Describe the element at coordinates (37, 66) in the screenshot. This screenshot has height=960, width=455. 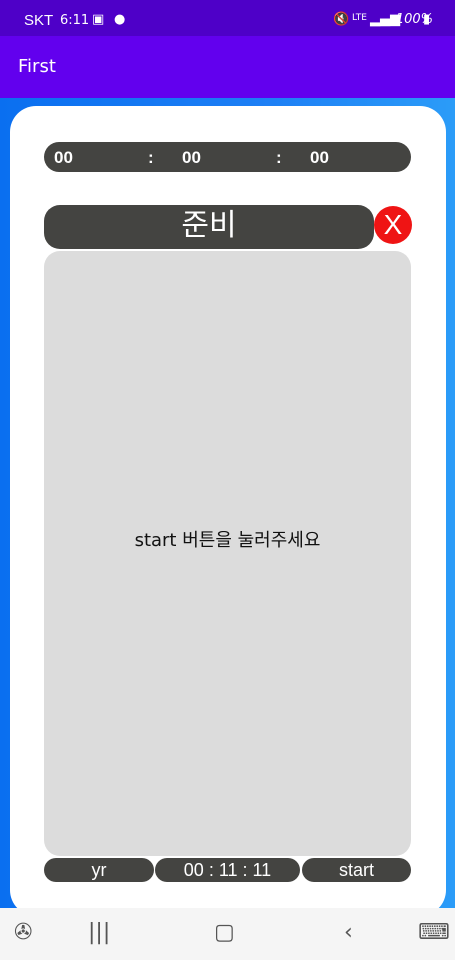
I see `app-title: First` at that location.